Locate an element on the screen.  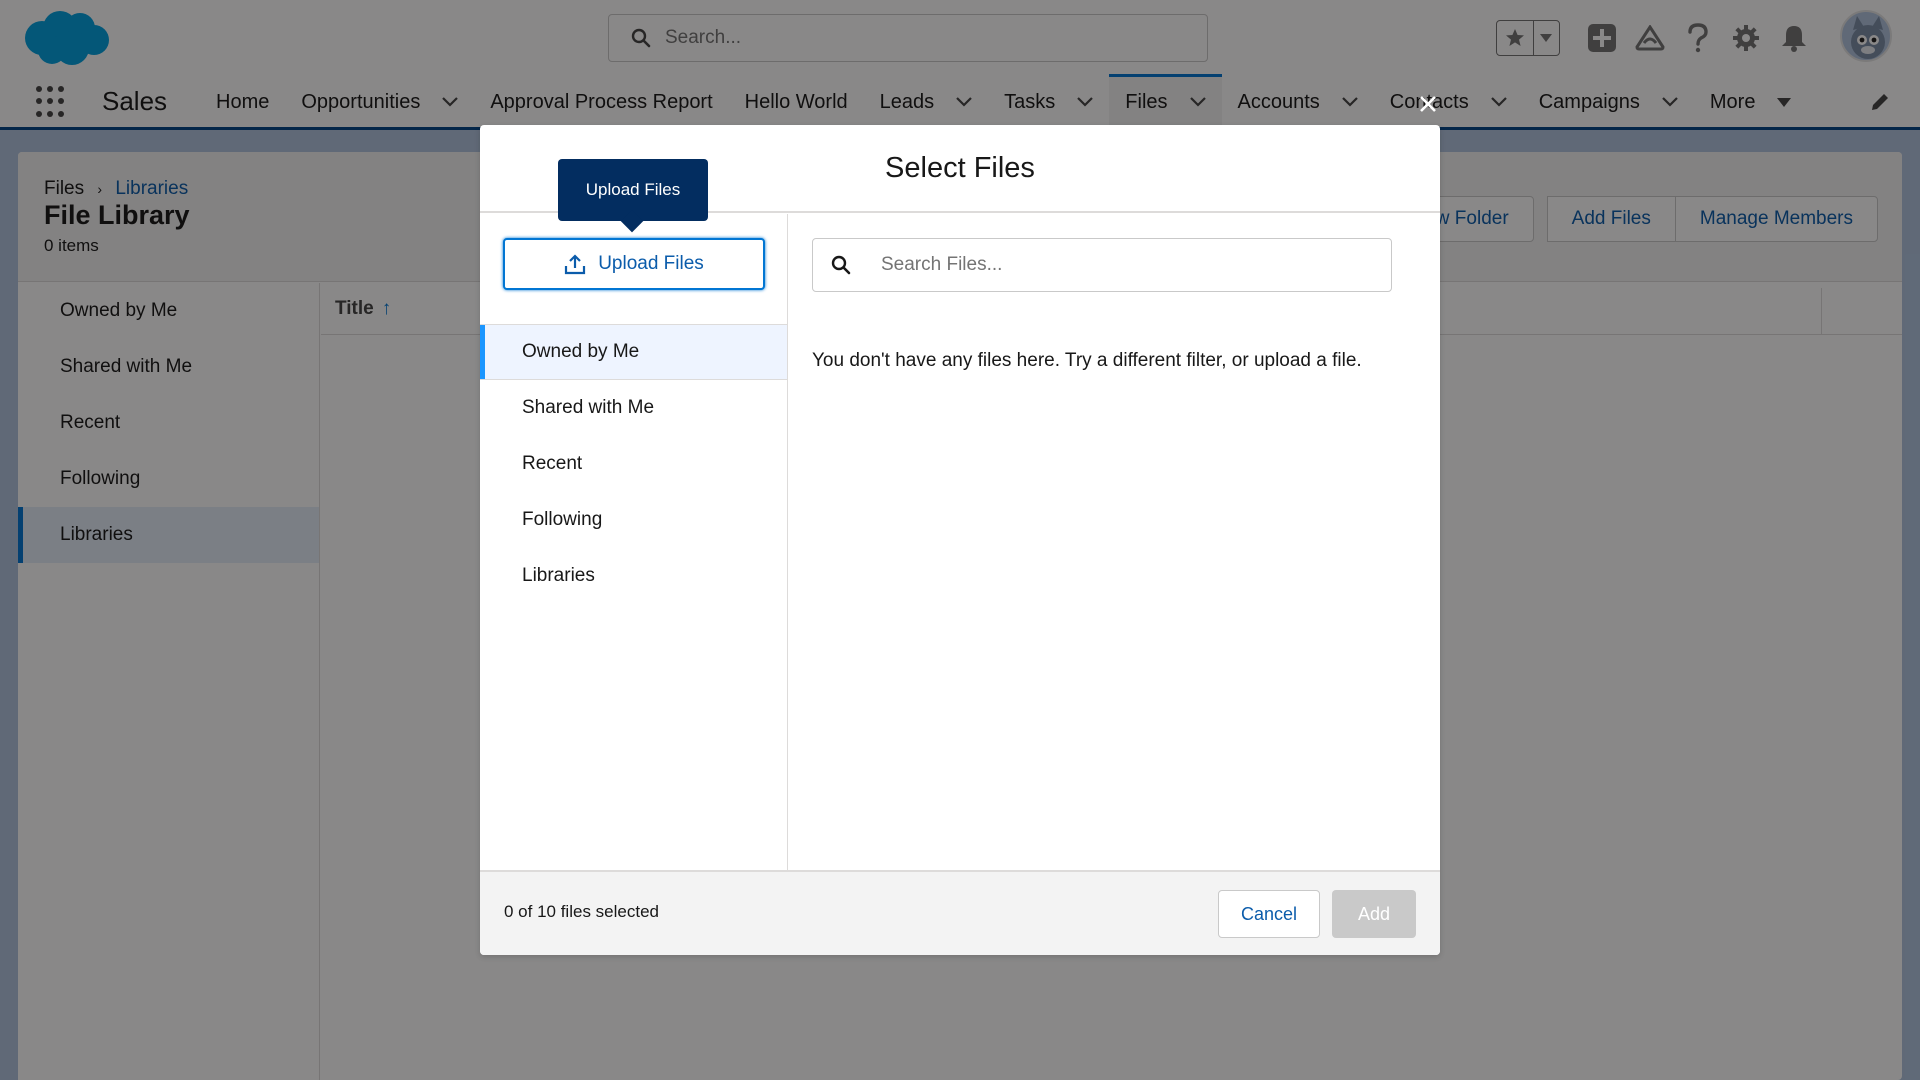
modal-filter-following: Following is located at coordinates (633, 520).